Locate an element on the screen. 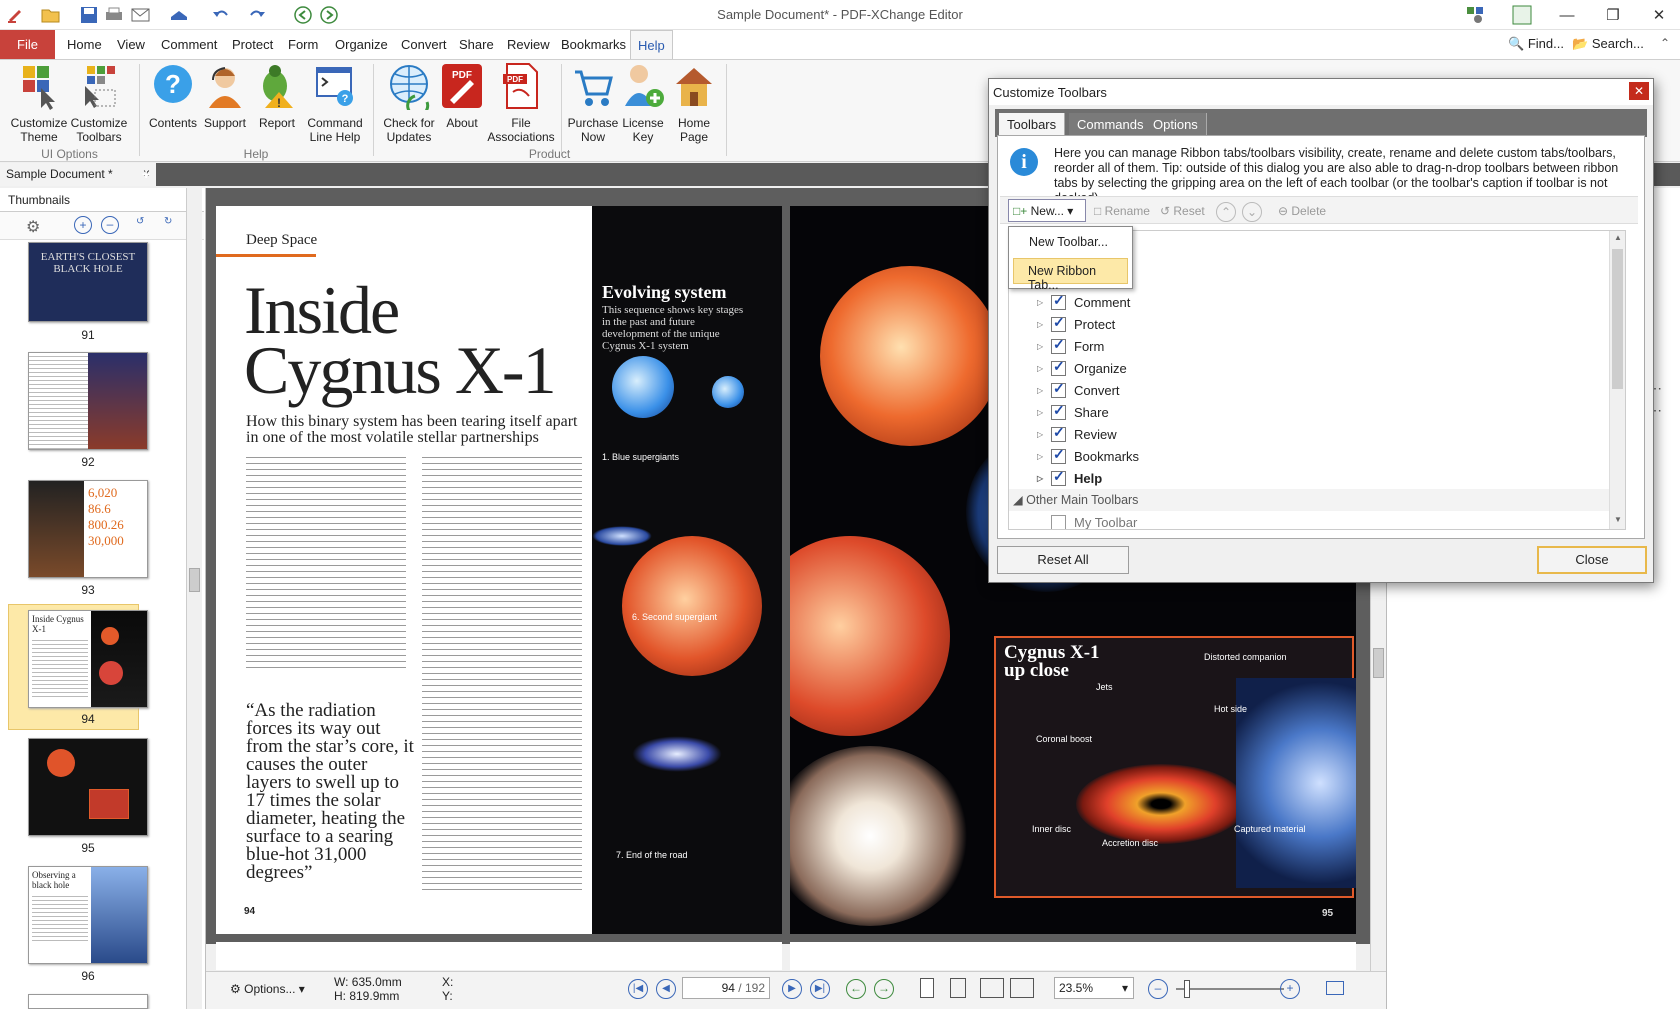  forward-view-icon: → is located at coordinates (884, 989).